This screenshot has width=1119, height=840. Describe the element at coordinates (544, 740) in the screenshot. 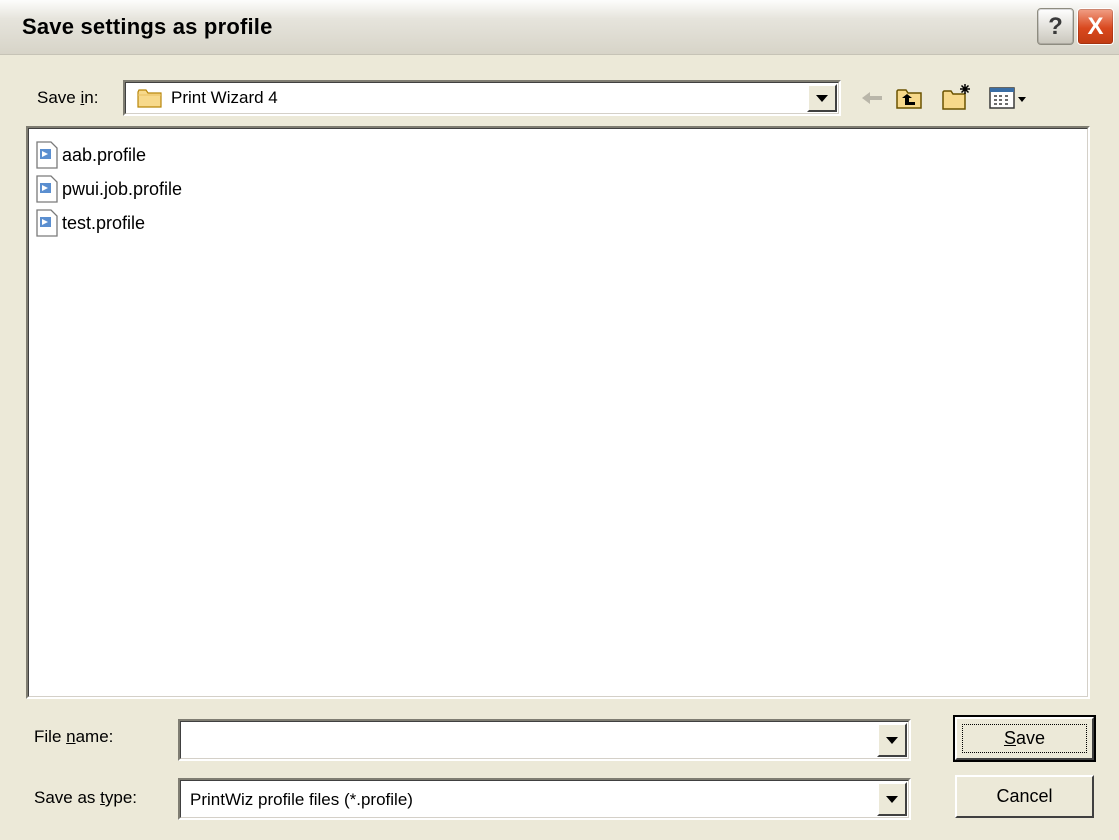

I see `file-name-field` at that location.